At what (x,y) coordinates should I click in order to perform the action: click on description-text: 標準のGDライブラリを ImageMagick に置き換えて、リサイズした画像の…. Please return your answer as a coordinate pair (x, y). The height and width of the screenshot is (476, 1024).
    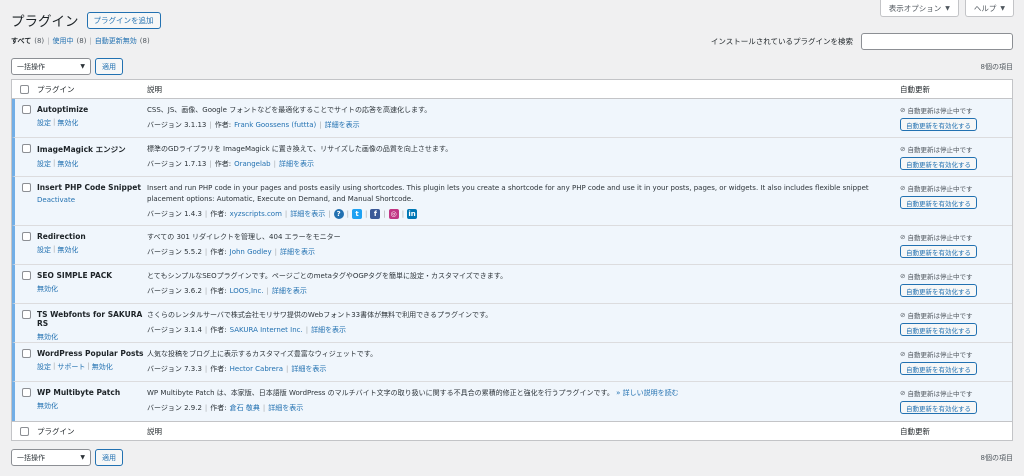
    Looking at the image, I should click on (300, 149).